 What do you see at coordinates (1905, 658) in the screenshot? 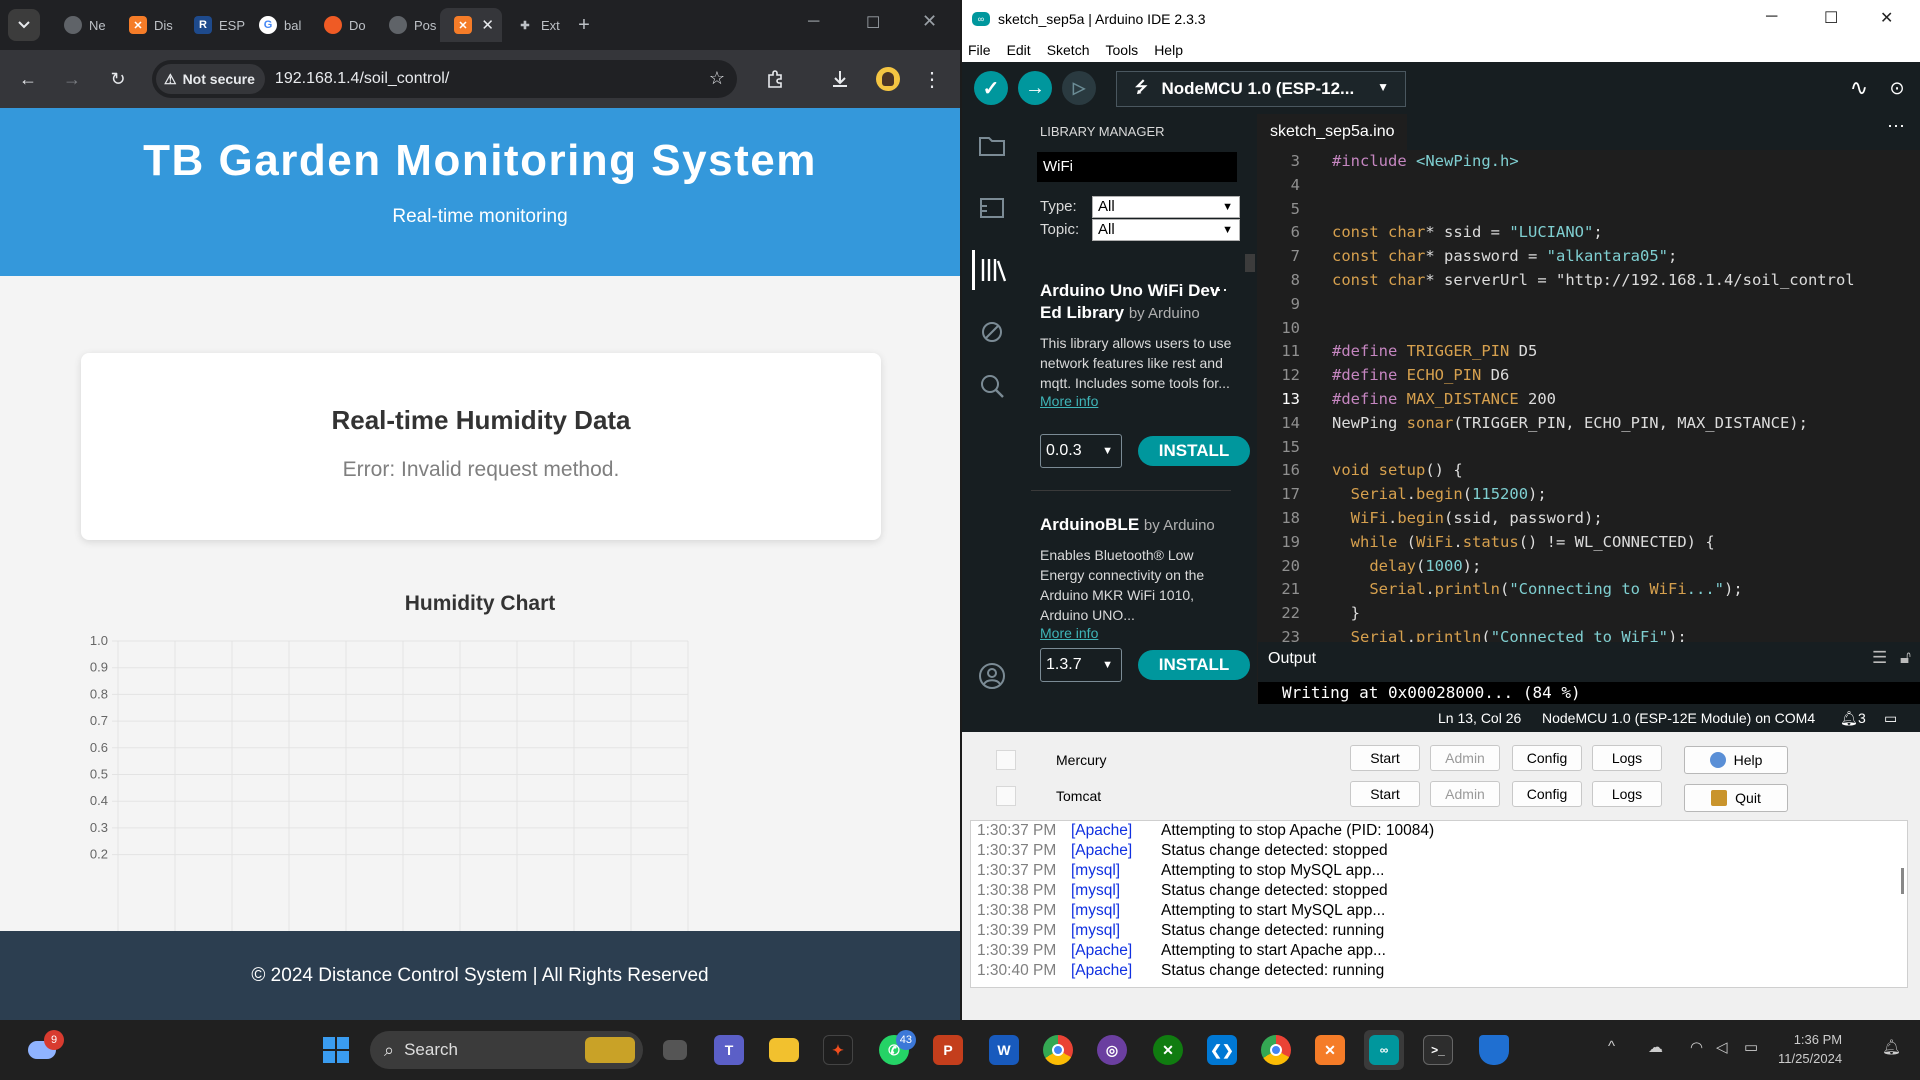
I see `lock-icon: 🔓︎` at bounding box center [1905, 658].